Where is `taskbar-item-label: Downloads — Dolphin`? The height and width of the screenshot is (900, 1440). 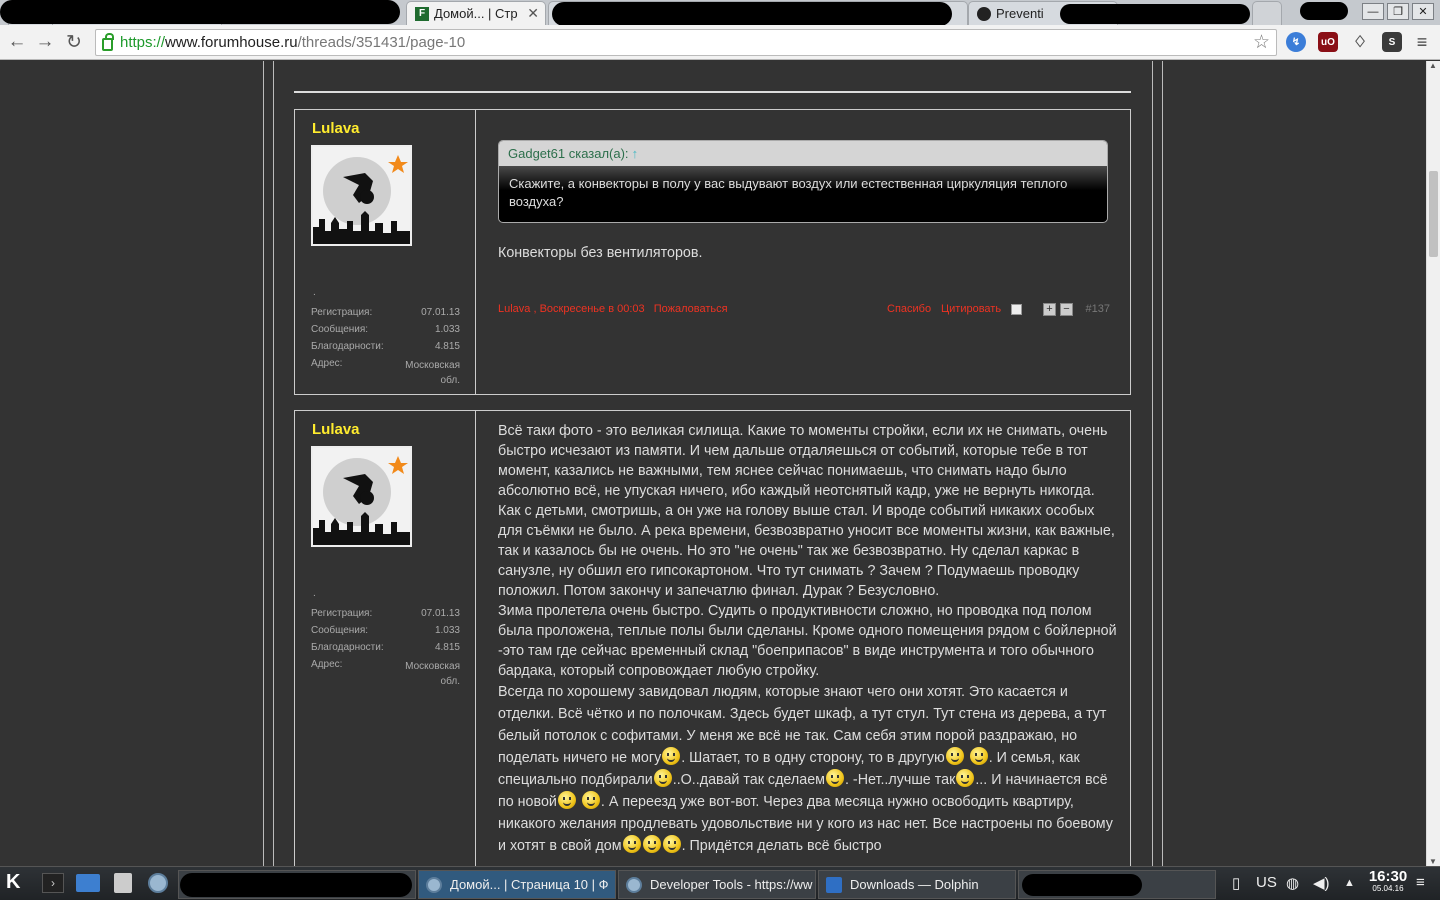
taskbar-item-label: Downloads — Dolphin is located at coordinates (914, 884).